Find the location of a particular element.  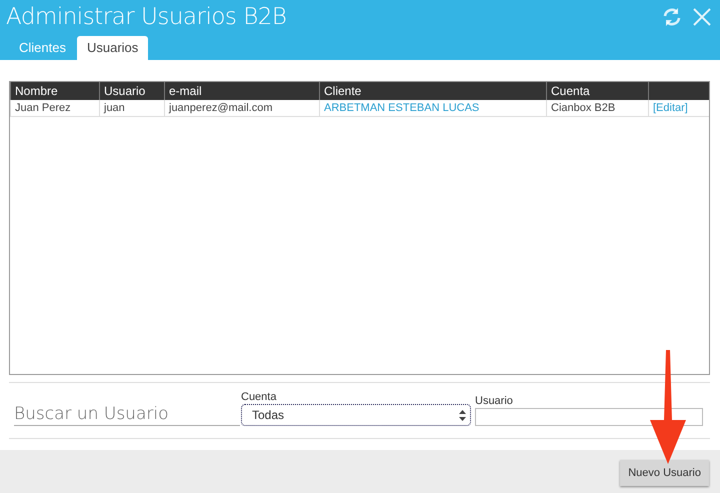

column-header: e-mail is located at coordinates (242, 91).